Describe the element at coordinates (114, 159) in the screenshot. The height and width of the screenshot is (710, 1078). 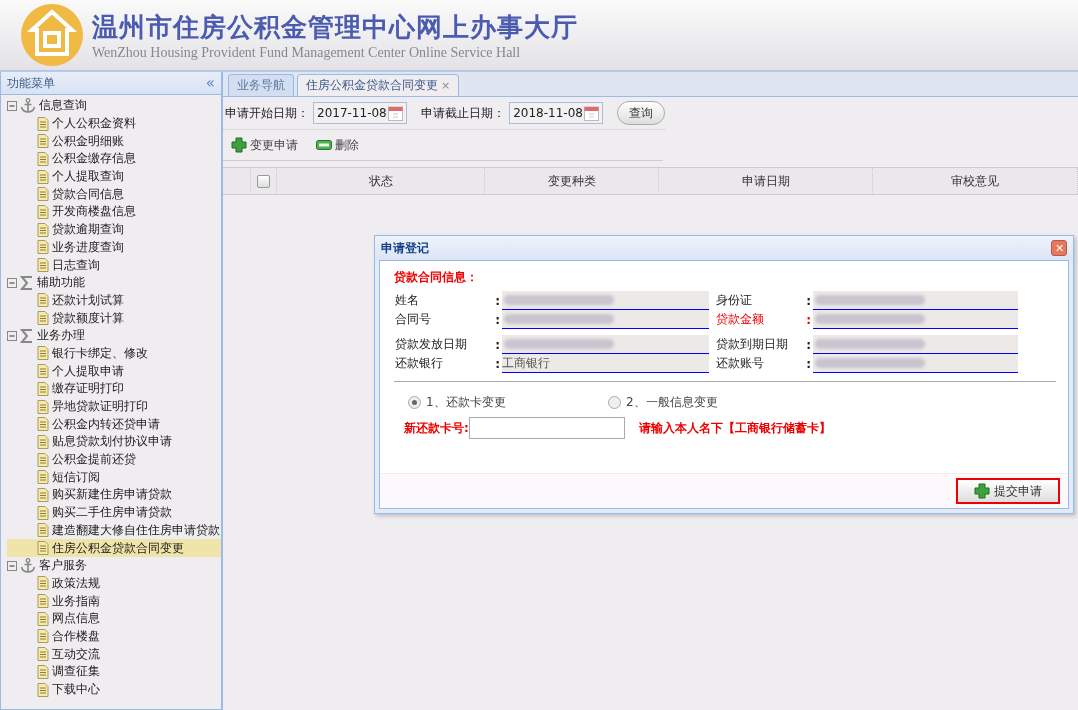
I see `menu-item: 公积金缴存信息` at that location.